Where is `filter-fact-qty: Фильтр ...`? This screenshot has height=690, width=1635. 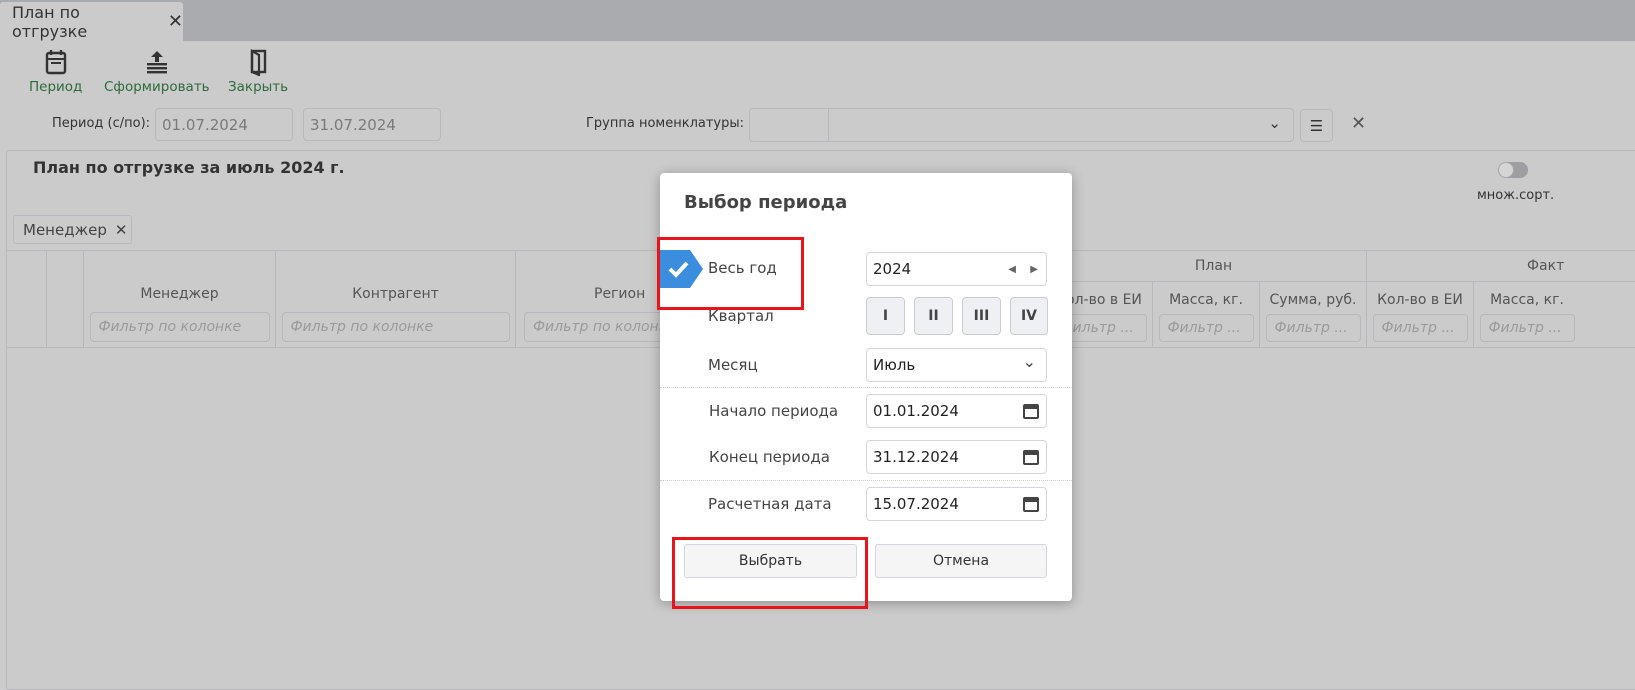
filter-fact-qty: Фильтр ... is located at coordinates (1420, 327).